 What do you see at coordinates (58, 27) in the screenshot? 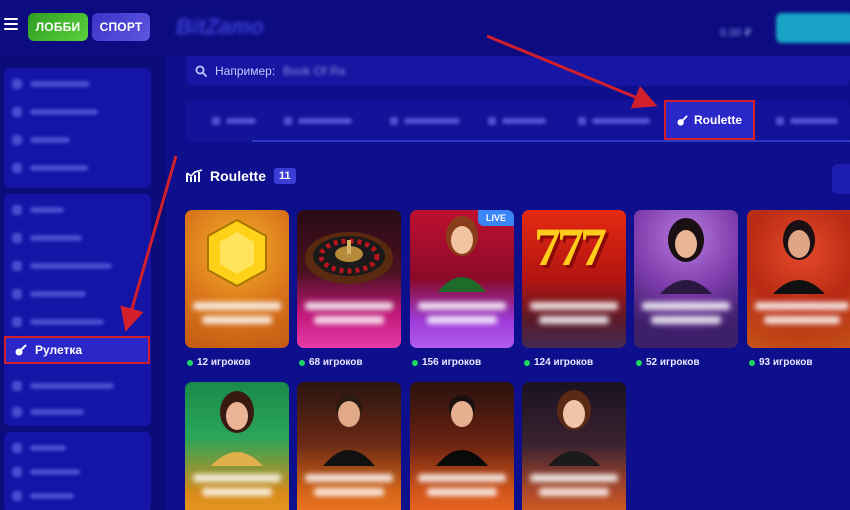
I see `lobby-button: ЛОББИ` at bounding box center [58, 27].